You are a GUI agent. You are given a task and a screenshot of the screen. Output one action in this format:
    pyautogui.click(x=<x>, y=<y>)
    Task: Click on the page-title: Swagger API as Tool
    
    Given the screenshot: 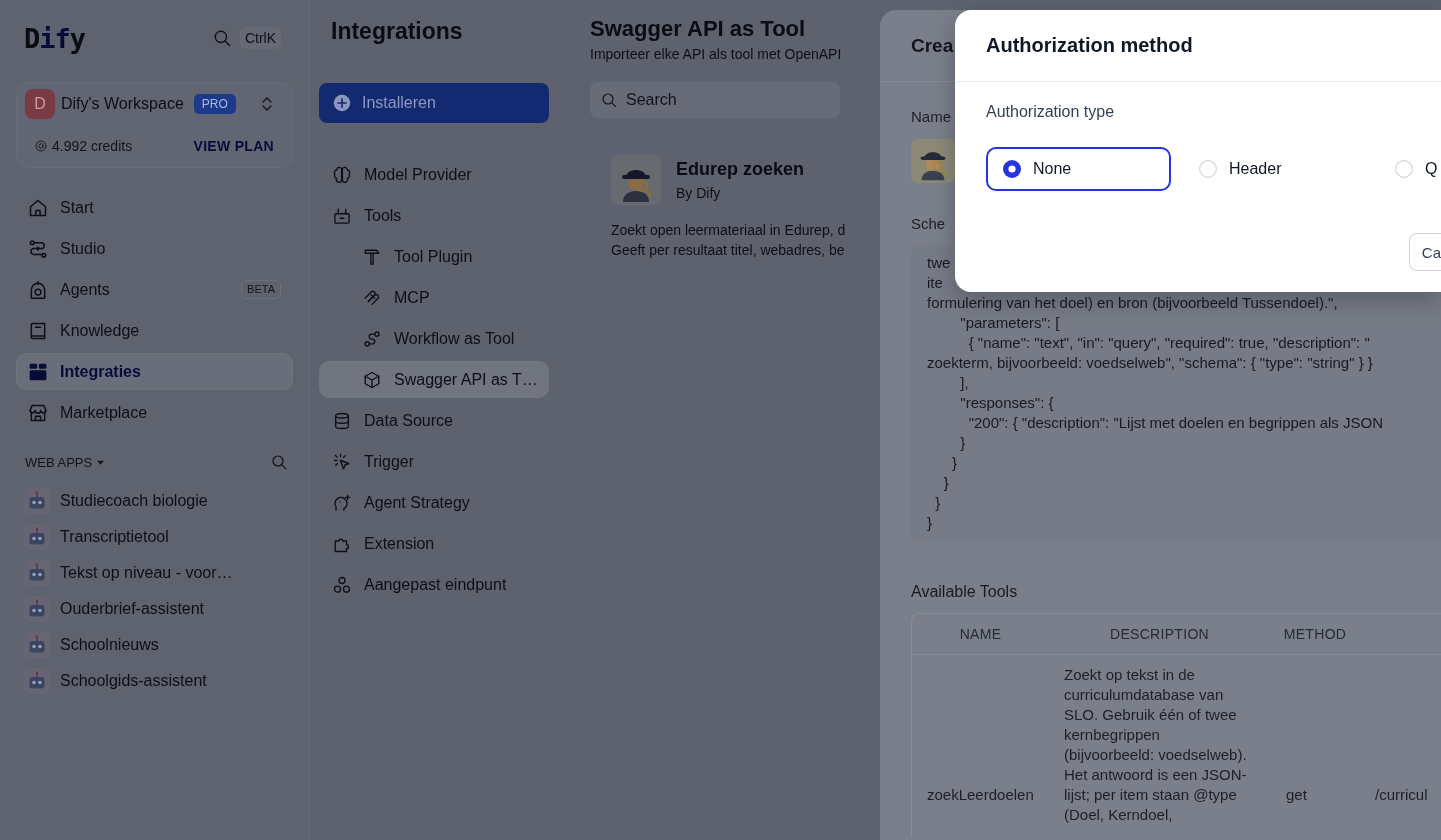 What is the action you would take?
    pyautogui.click(x=698, y=29)
    